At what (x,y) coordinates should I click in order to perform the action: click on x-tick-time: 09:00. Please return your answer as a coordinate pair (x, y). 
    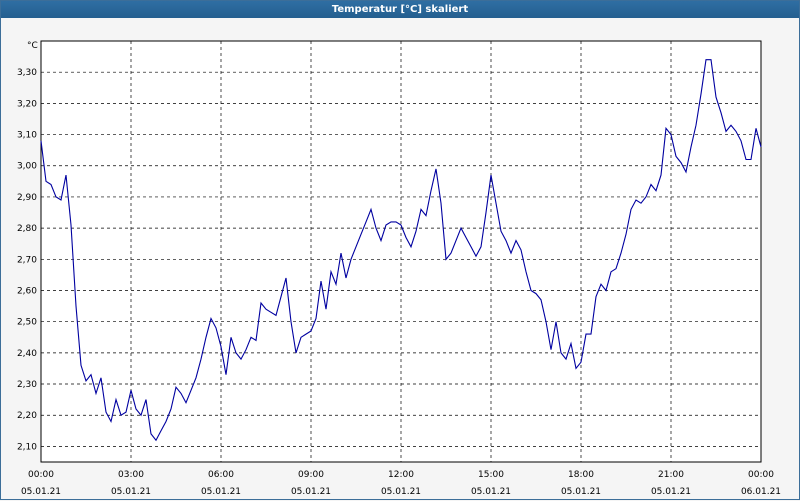
    Looking at the image, I should click on (311, 475).